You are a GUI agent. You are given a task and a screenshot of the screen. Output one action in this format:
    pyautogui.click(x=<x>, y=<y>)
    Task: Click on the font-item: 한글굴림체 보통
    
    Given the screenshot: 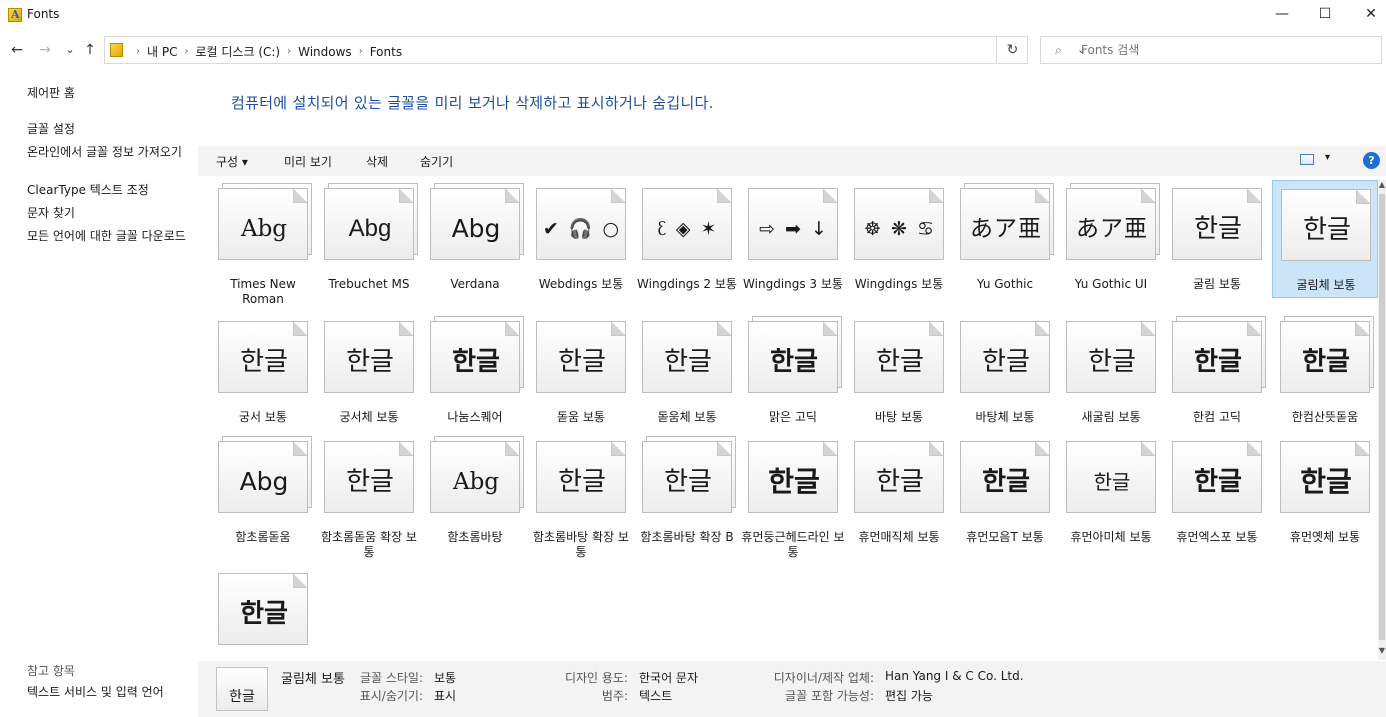 What is the action you would take?
    pyautogui.click(x=1325, y=239)
    